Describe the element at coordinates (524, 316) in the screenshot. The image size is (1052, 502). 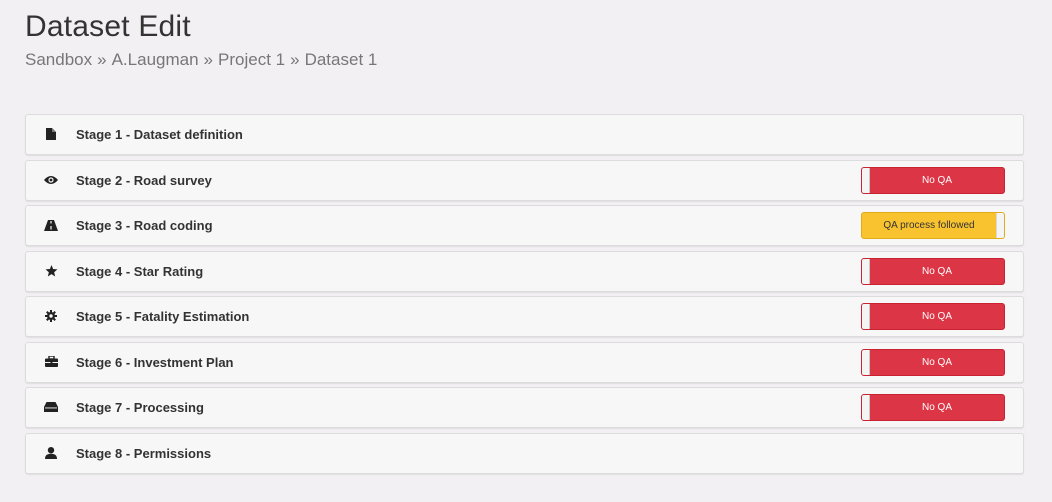
I see `stage-row-fatality-estimation: Stage 5 - Fatality Estimation No QA` at that location.